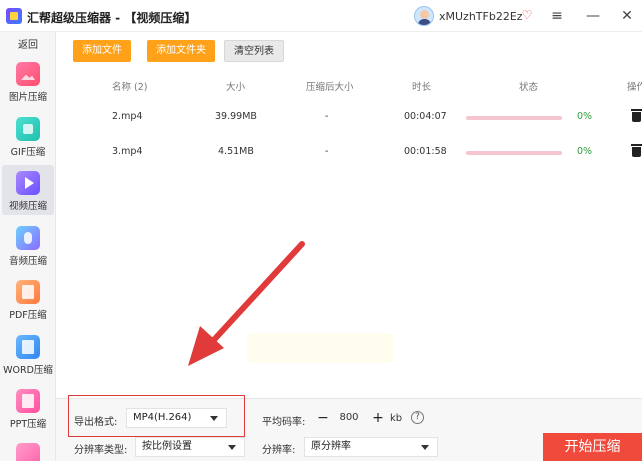 Image resolution: width=642 pixels, height=461 pixels. What do you see at coordinates (236, 151) in the screenshot?
I see `file-size: 4.51MB` at bounding box center [236, 151].